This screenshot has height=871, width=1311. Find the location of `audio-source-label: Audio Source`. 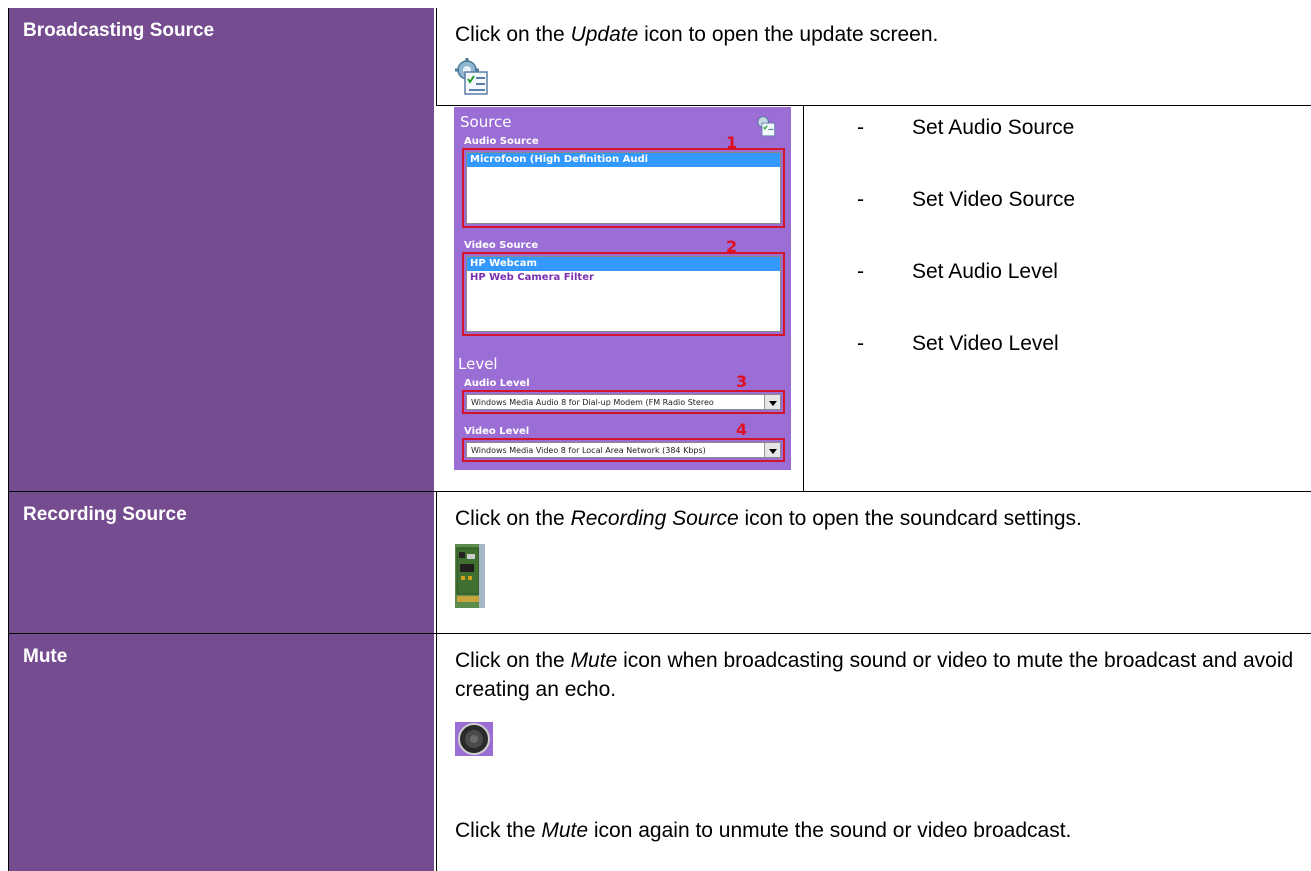

audio-source-label: Audio Source is located at coordinates (501, 141).